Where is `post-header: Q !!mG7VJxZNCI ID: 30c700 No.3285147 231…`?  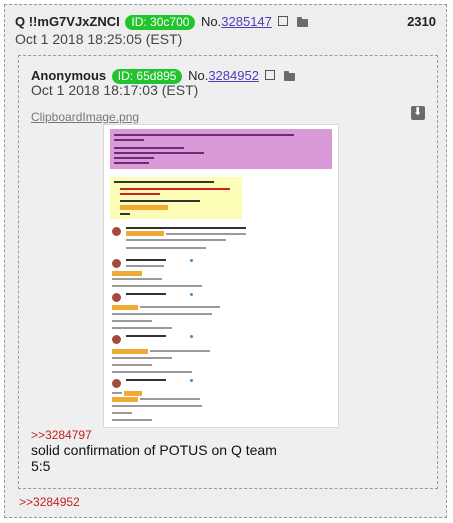
post-header: Q !!mG7VJxZNCI ID: 30c700 No.3285147 231… is located at coordinates (225, 23).